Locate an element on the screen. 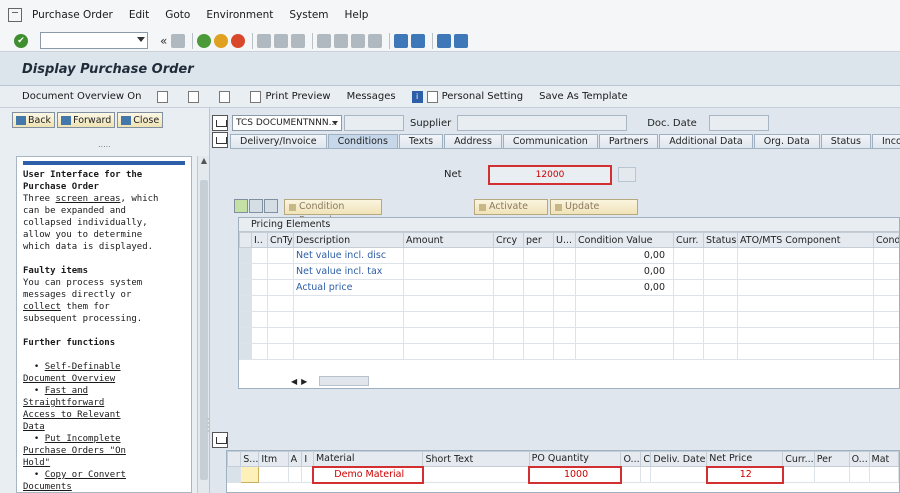  find-icon is located at coordinates (281, 40).